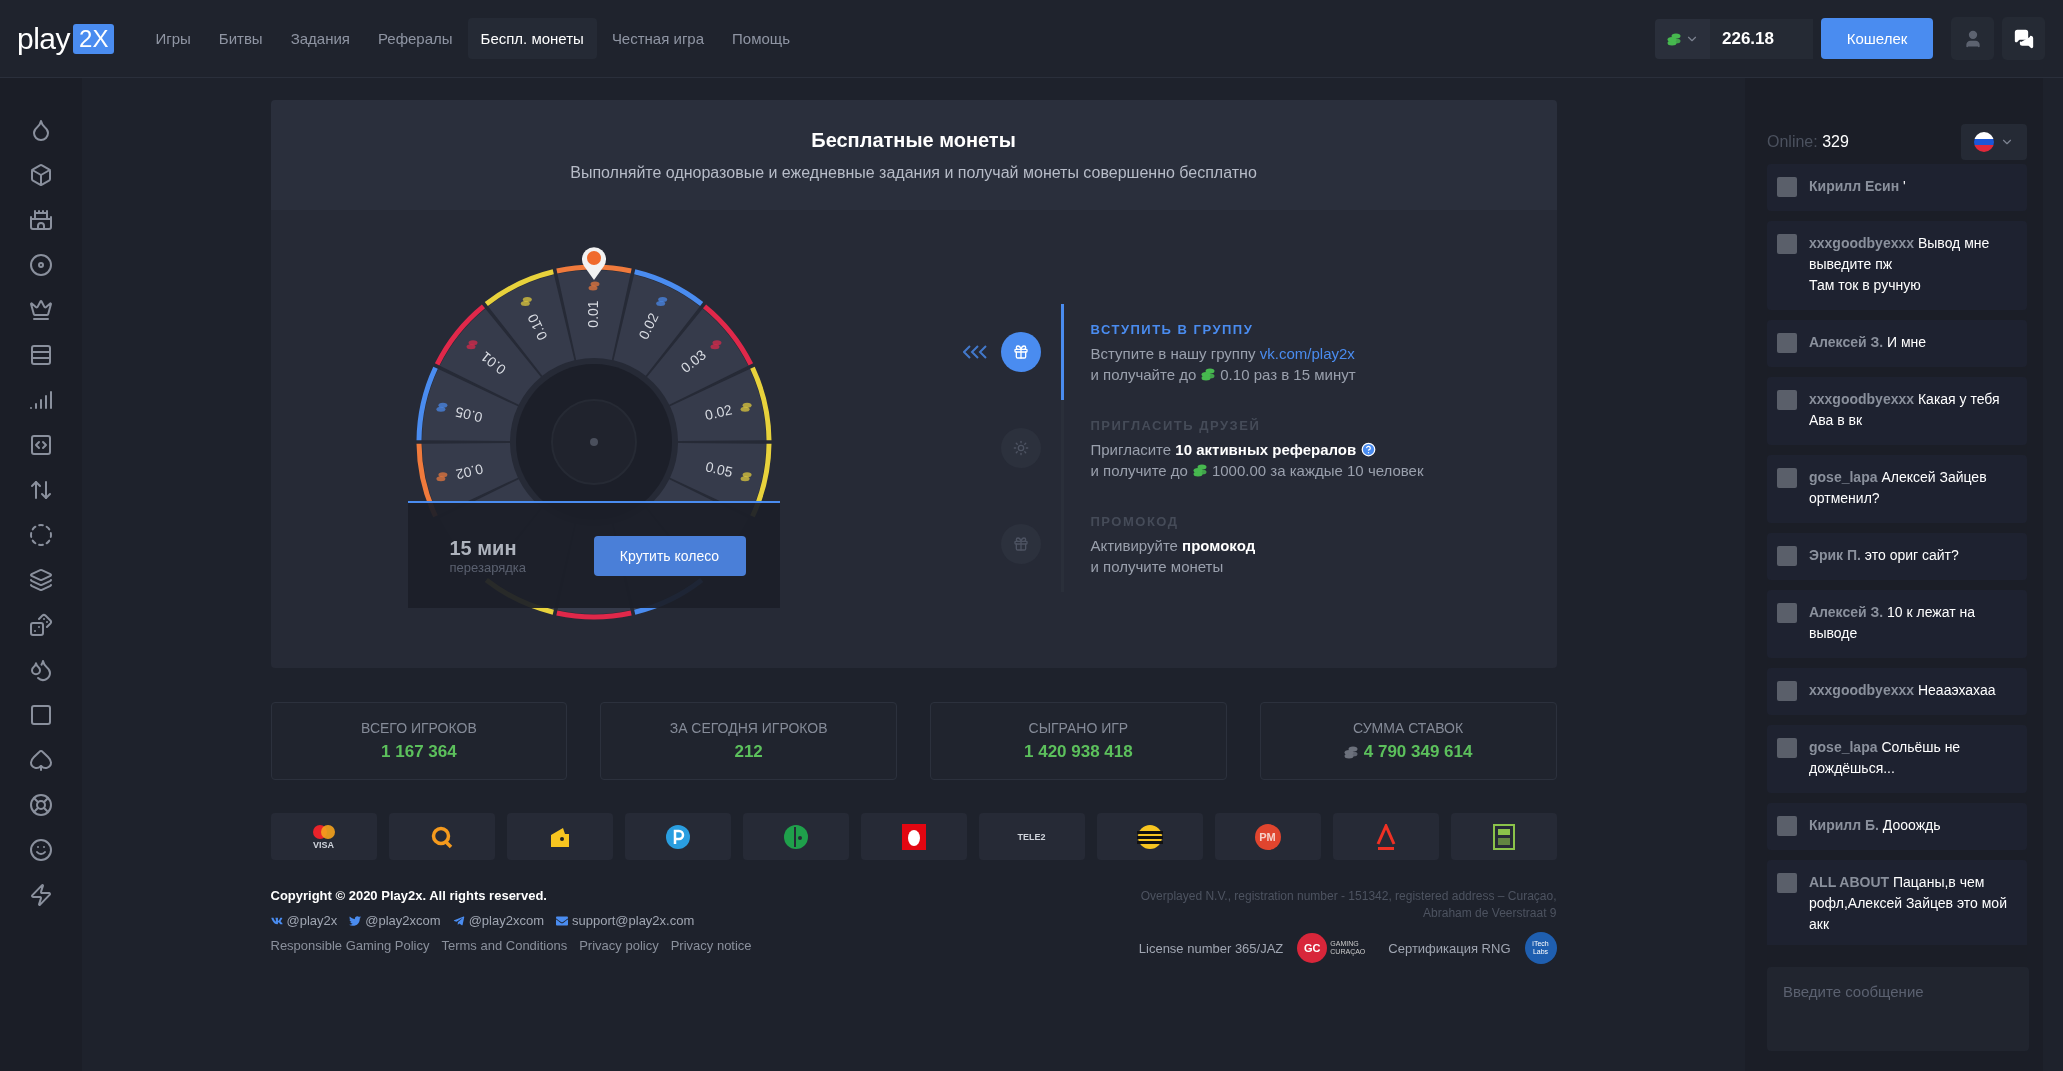  What do you see at coordinates (625, 920) in the screenshot?
I see `social-link: support@play2x.com` at bounding box center [625, 920].